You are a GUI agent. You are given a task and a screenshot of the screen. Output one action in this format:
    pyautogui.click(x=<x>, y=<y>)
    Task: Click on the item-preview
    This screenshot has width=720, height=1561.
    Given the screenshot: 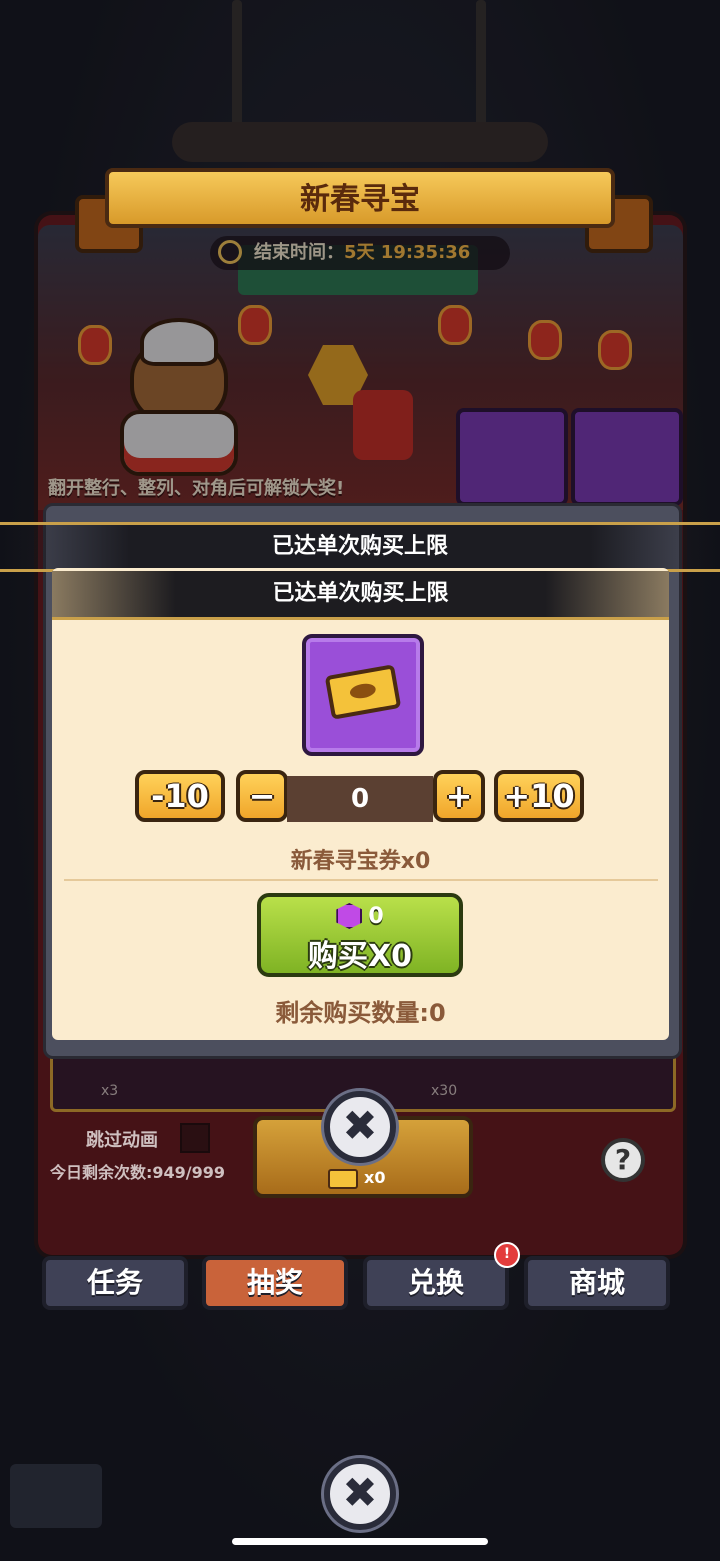 What is the action you would take?
    pyautogui.click(x=363, y=695)
    